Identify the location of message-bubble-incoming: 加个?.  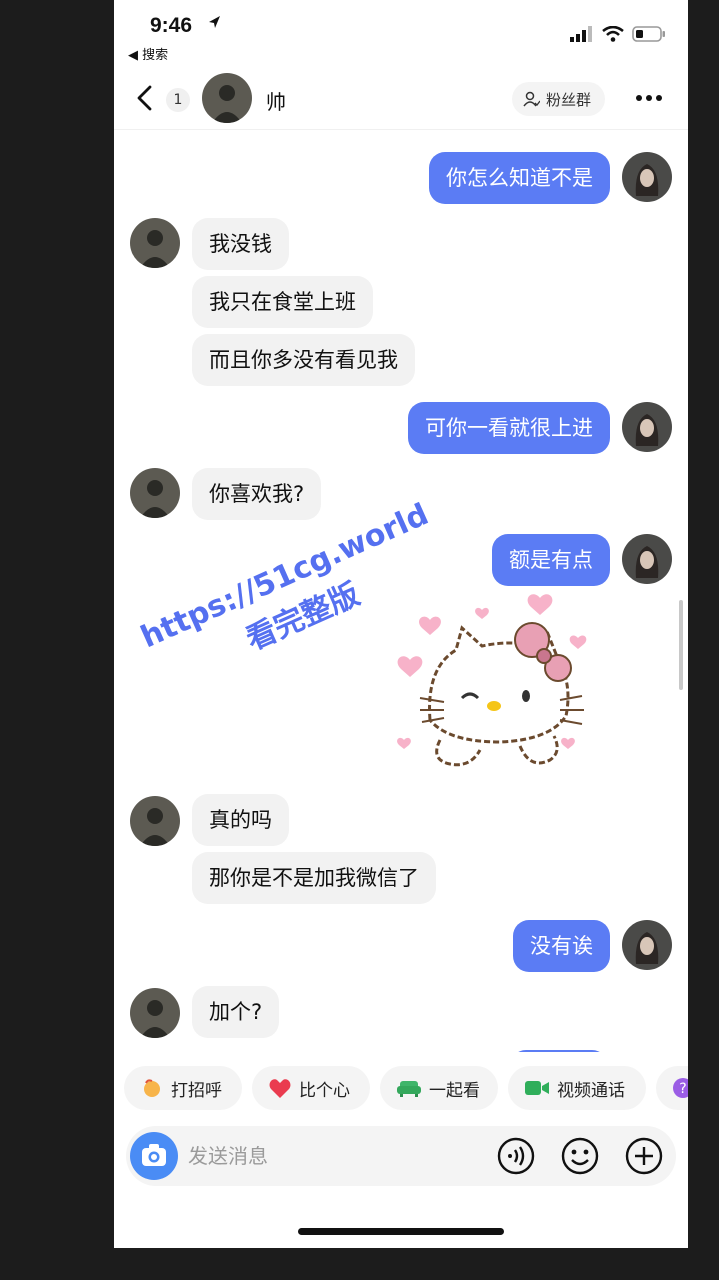
(236, 1012).